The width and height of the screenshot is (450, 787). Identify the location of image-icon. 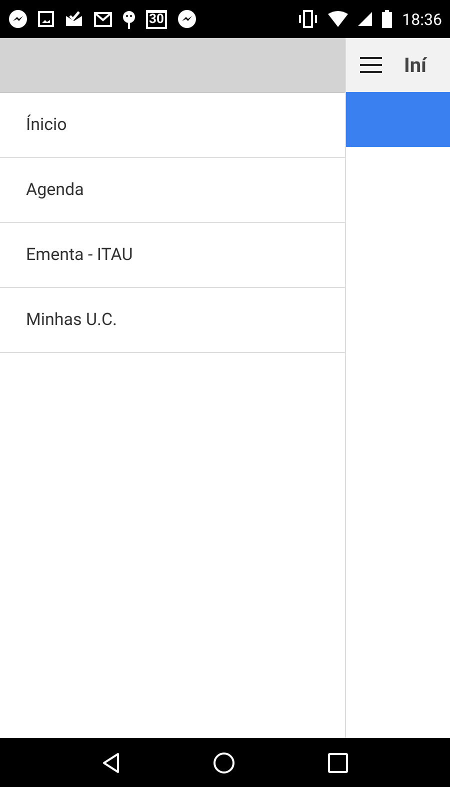
(46, 19).